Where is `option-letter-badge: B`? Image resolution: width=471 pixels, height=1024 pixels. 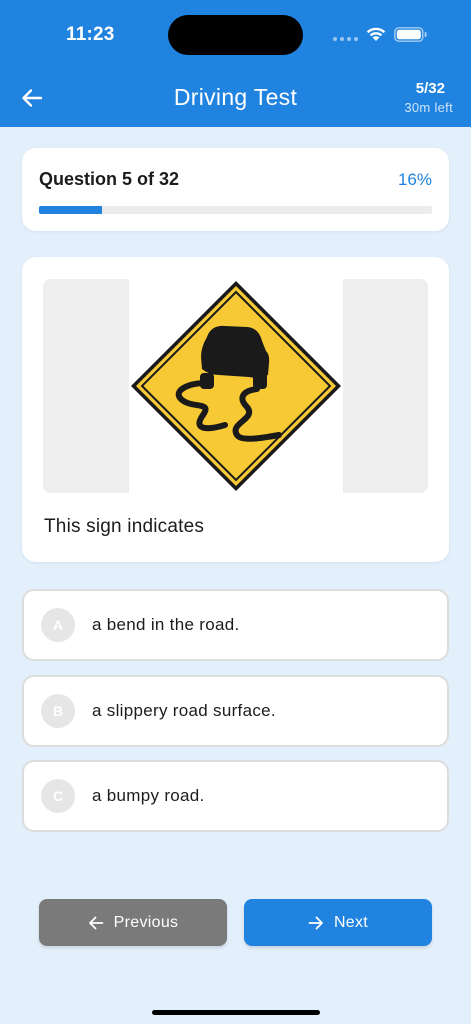
option-letter-badge: B is located at coordinates (58, 711).